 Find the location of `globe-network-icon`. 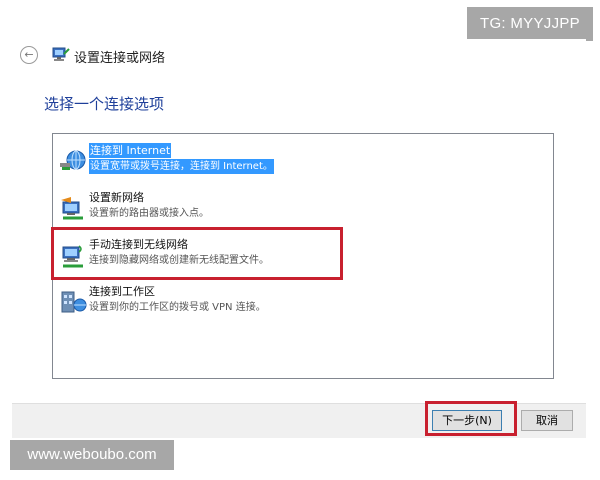

globe-network-icon is located at coordinates (73, 160).